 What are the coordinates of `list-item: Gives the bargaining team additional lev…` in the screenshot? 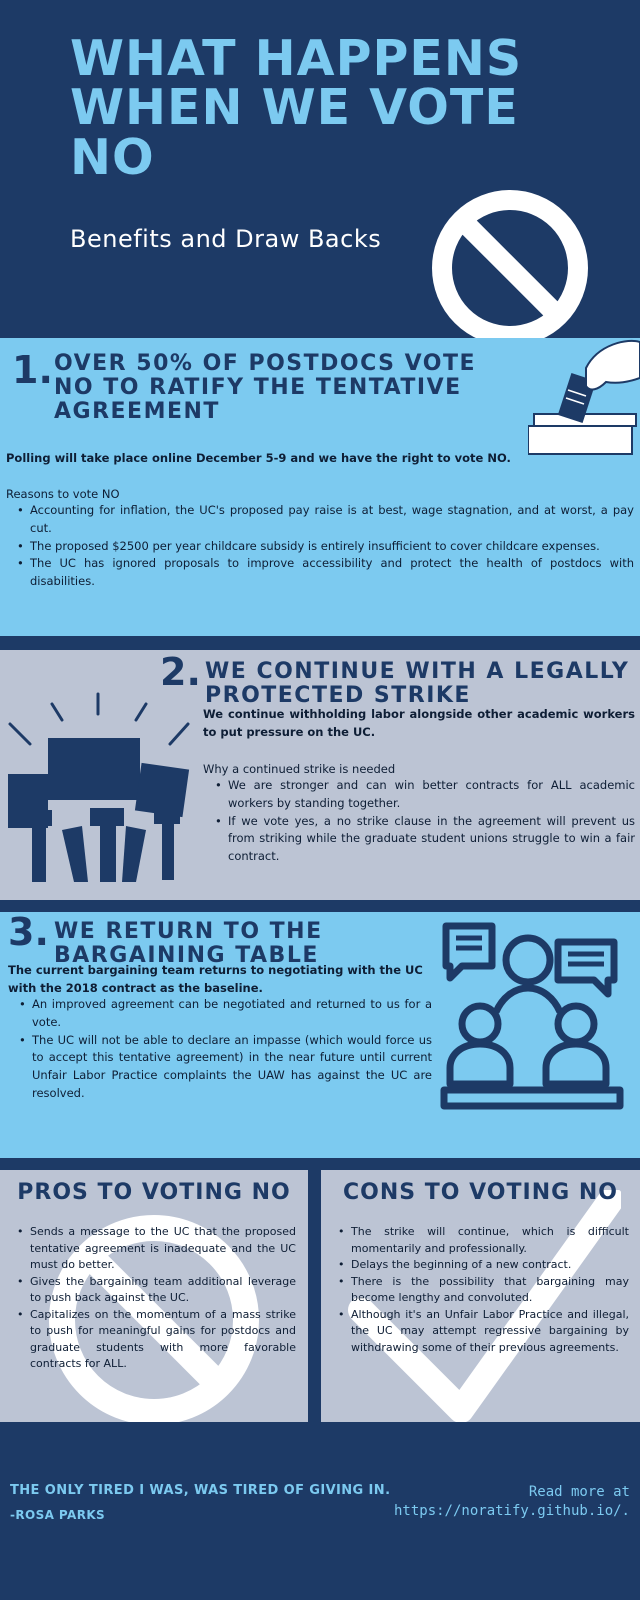 It's located at (154, 1290).